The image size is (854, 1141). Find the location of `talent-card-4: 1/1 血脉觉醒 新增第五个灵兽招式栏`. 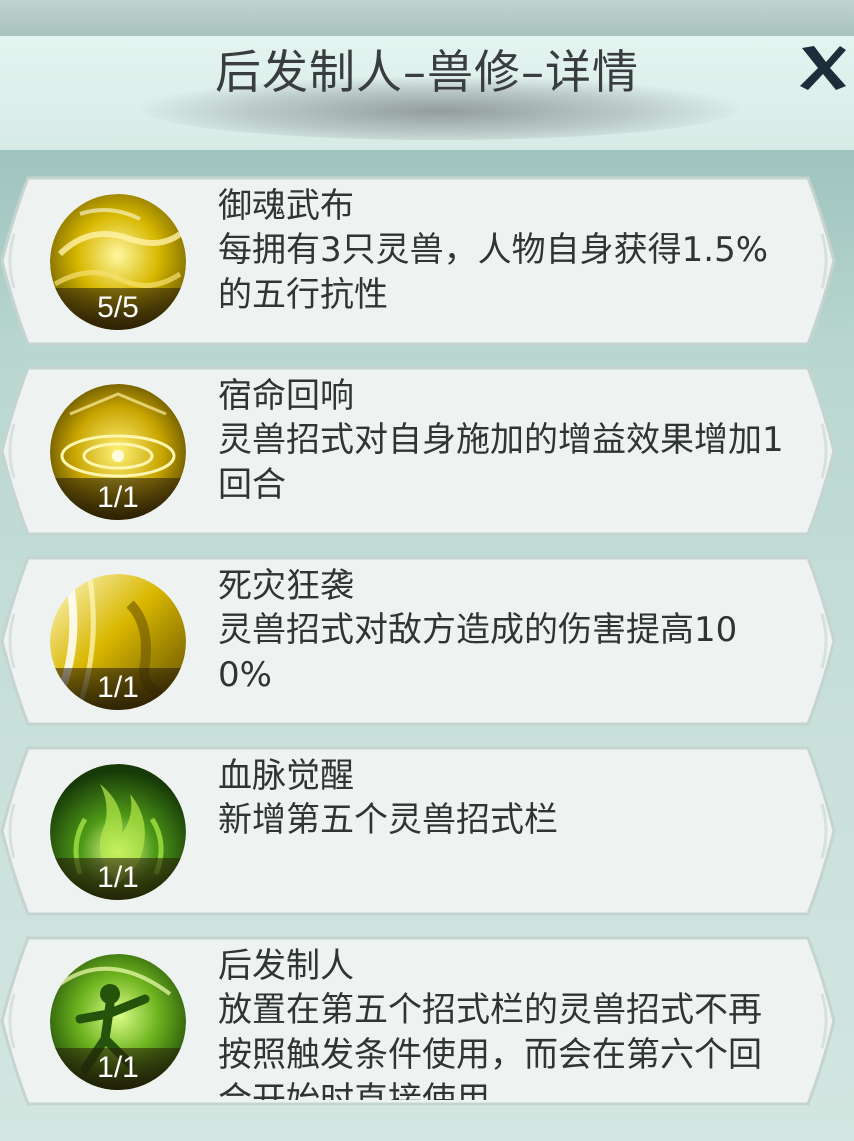

talent-card-4: 1/1 血脉觉醒 新增第五个灵兽招式栏 is located at coordinates (418, 831).